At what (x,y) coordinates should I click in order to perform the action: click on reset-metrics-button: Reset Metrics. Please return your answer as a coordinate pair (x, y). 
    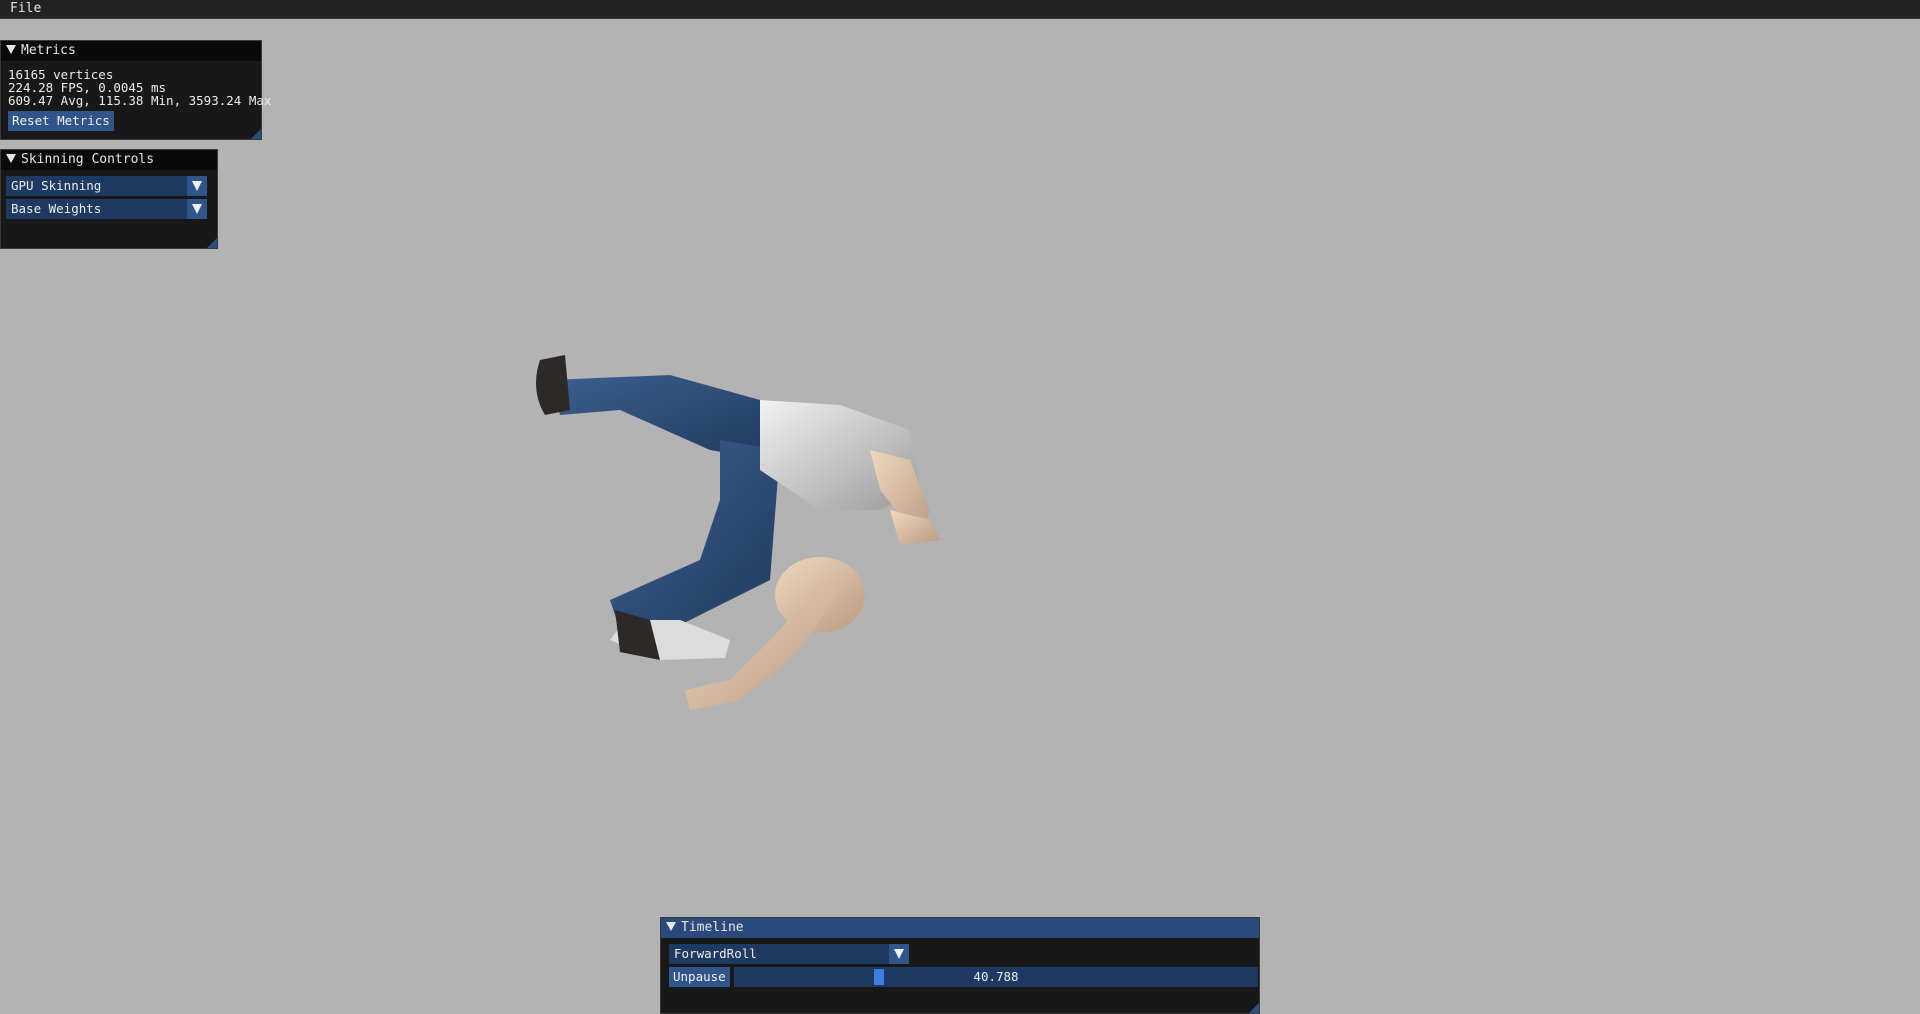
    Looking at the image, I should click on (61, 121).